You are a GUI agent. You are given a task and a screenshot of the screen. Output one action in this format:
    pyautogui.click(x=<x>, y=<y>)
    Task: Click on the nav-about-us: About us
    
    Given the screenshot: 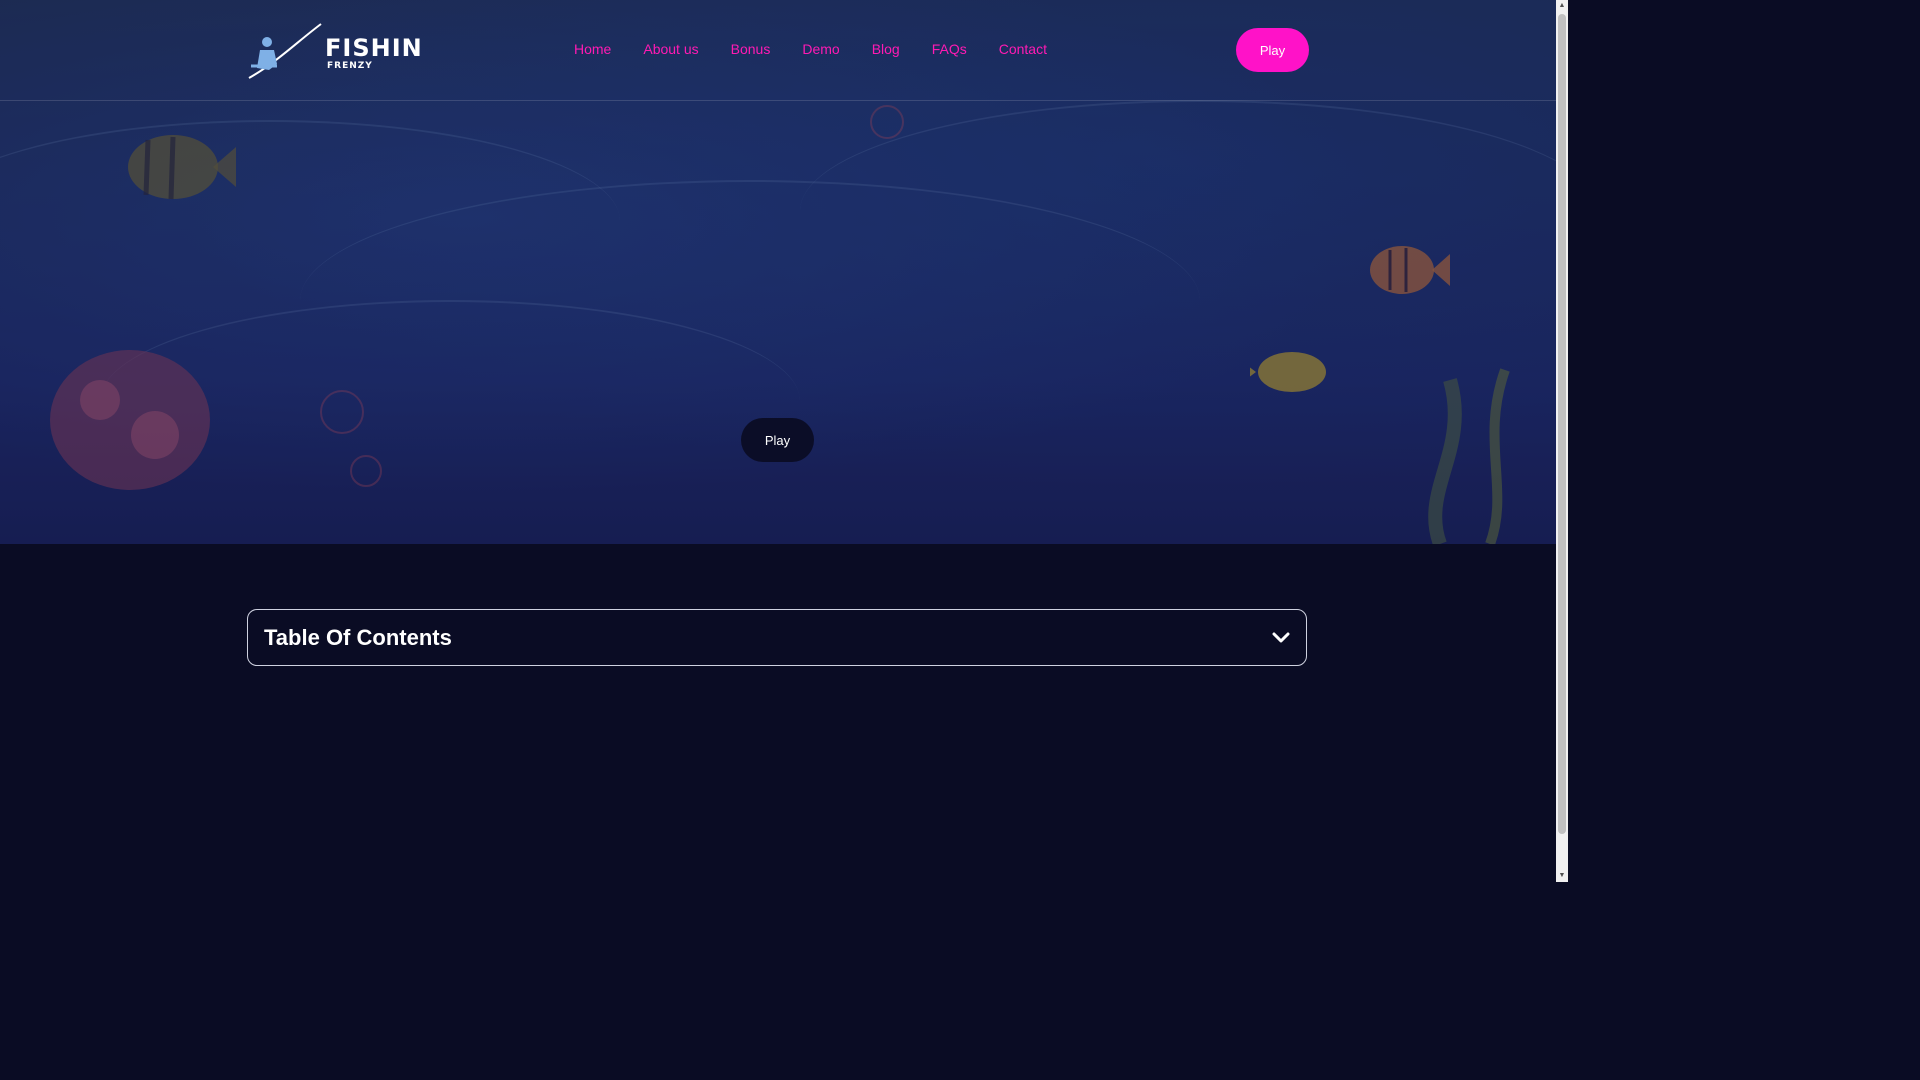 What is the action you would take?
    pyautogui.click(x=670, y=49)
    